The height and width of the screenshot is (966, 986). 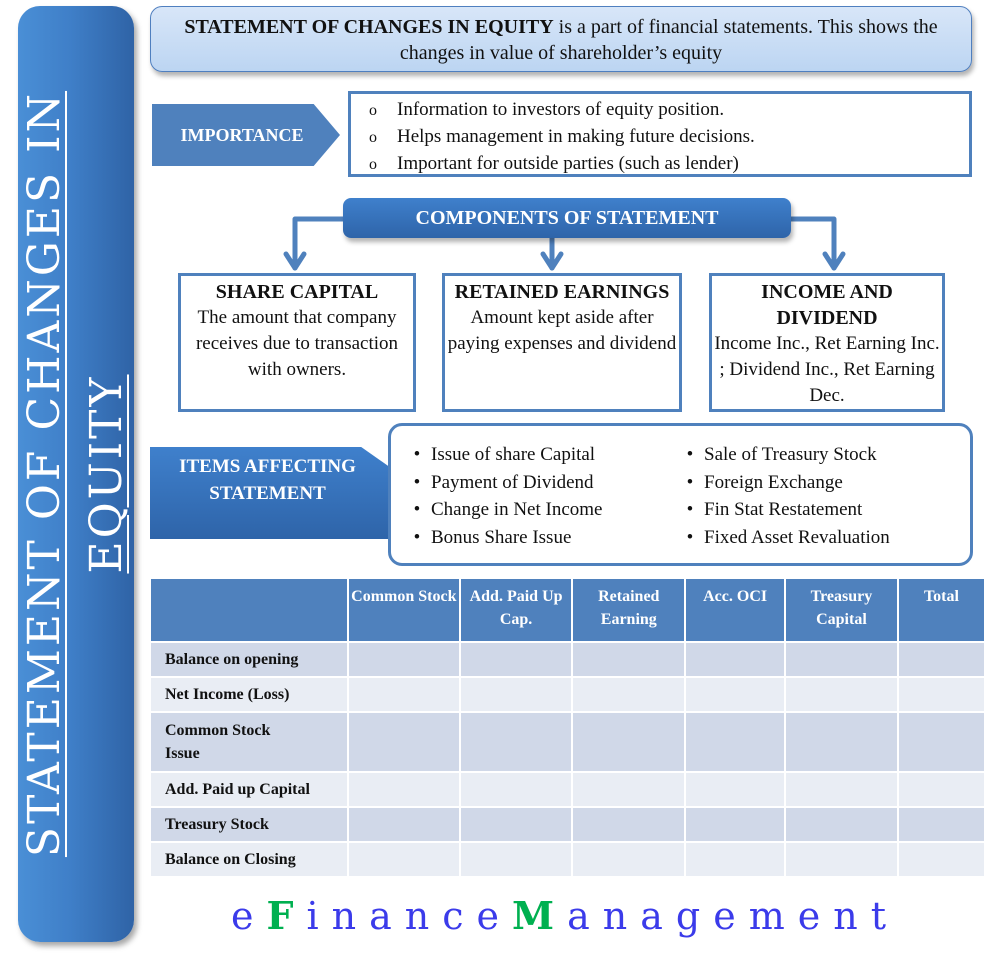 I want to click on items-list-item-text: Change in Net Income, so click(x=517, y=509).